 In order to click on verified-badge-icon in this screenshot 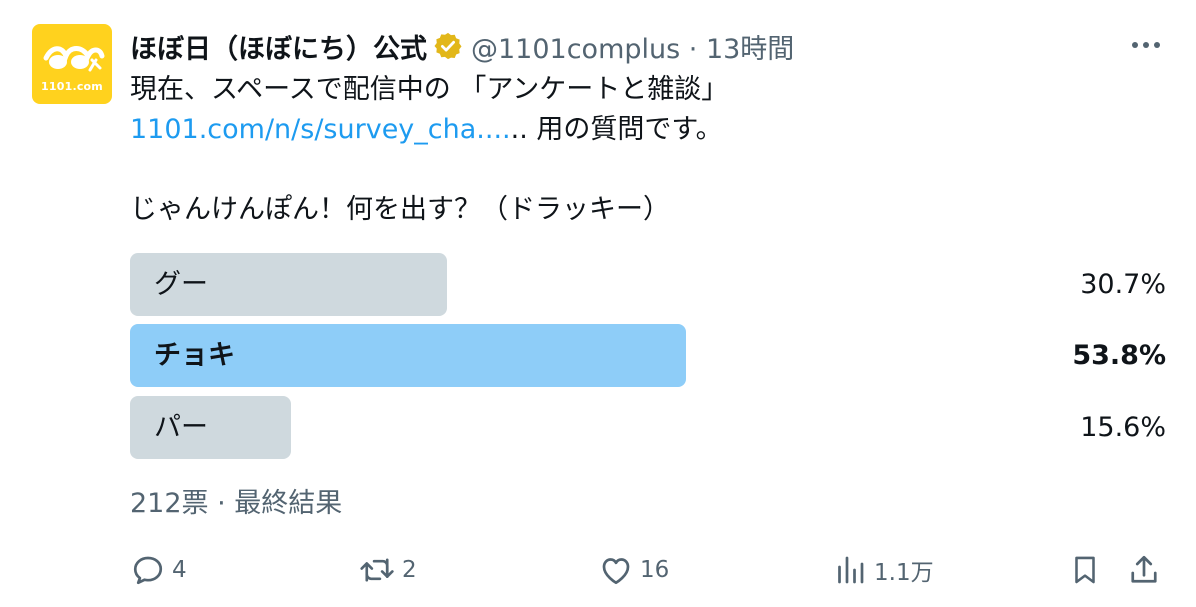, I will do `click(448, 46)`.